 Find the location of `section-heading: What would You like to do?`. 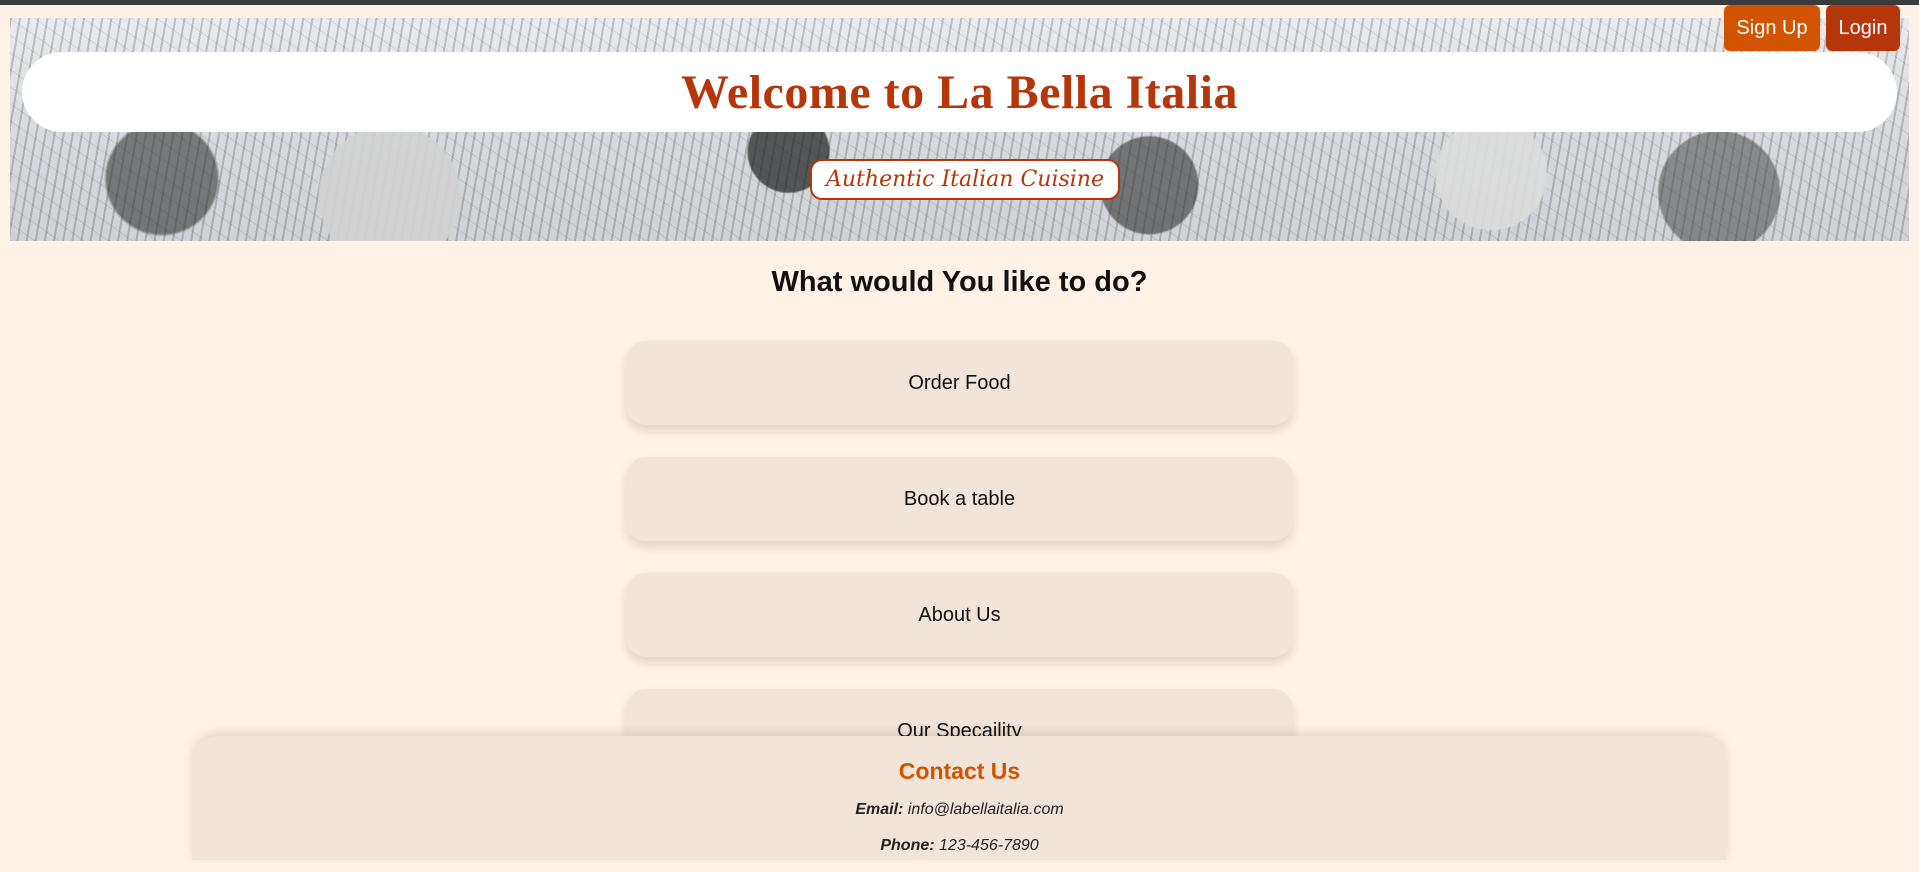

section-heading: What would You like to do? is located at coordinates (959, 282).